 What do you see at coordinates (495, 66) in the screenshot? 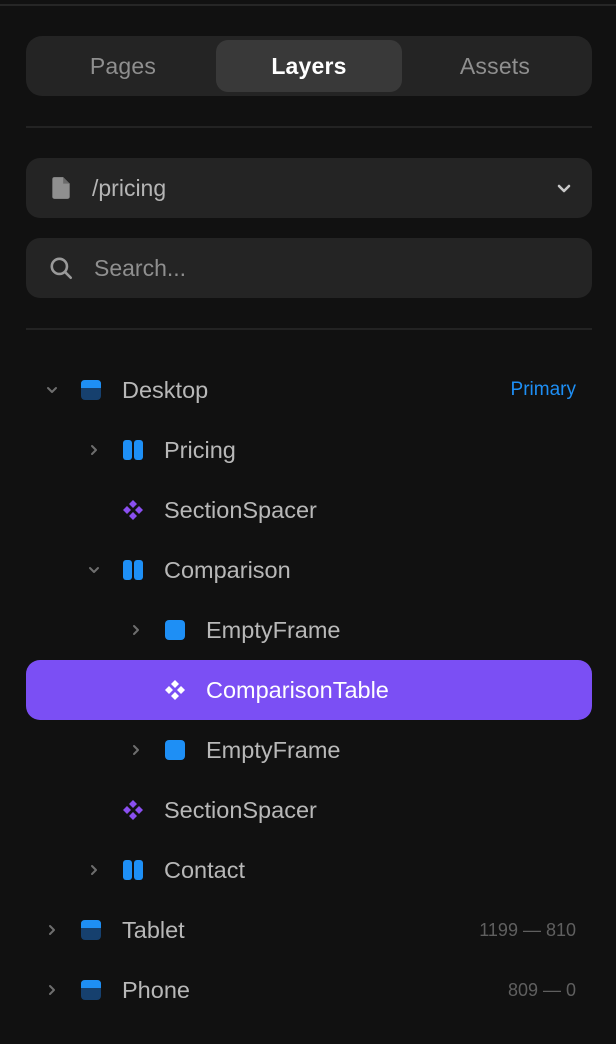
I see `tab-assets: Assets` at bounding box center [495, 66].